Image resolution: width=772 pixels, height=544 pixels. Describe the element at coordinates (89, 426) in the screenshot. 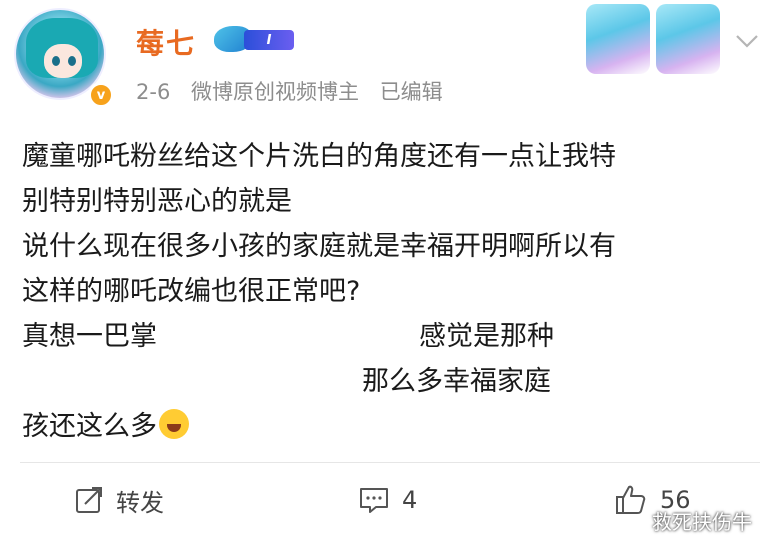

I see `content-text: 孩还这么多` at that location.